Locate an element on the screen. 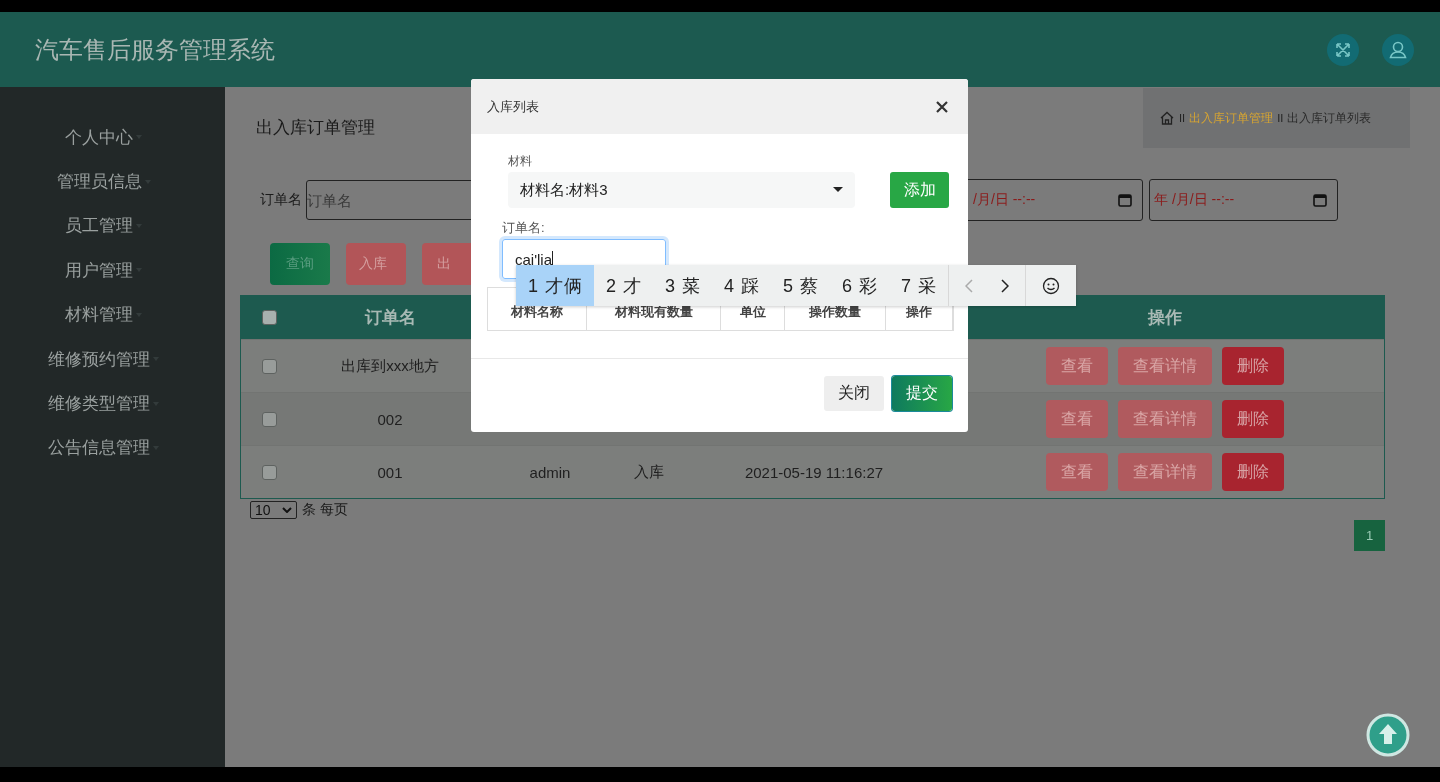 Image resolution: width=1440 pixels, height=782 pixels. fullscreen-icon is located at coordinates (1343, 49).